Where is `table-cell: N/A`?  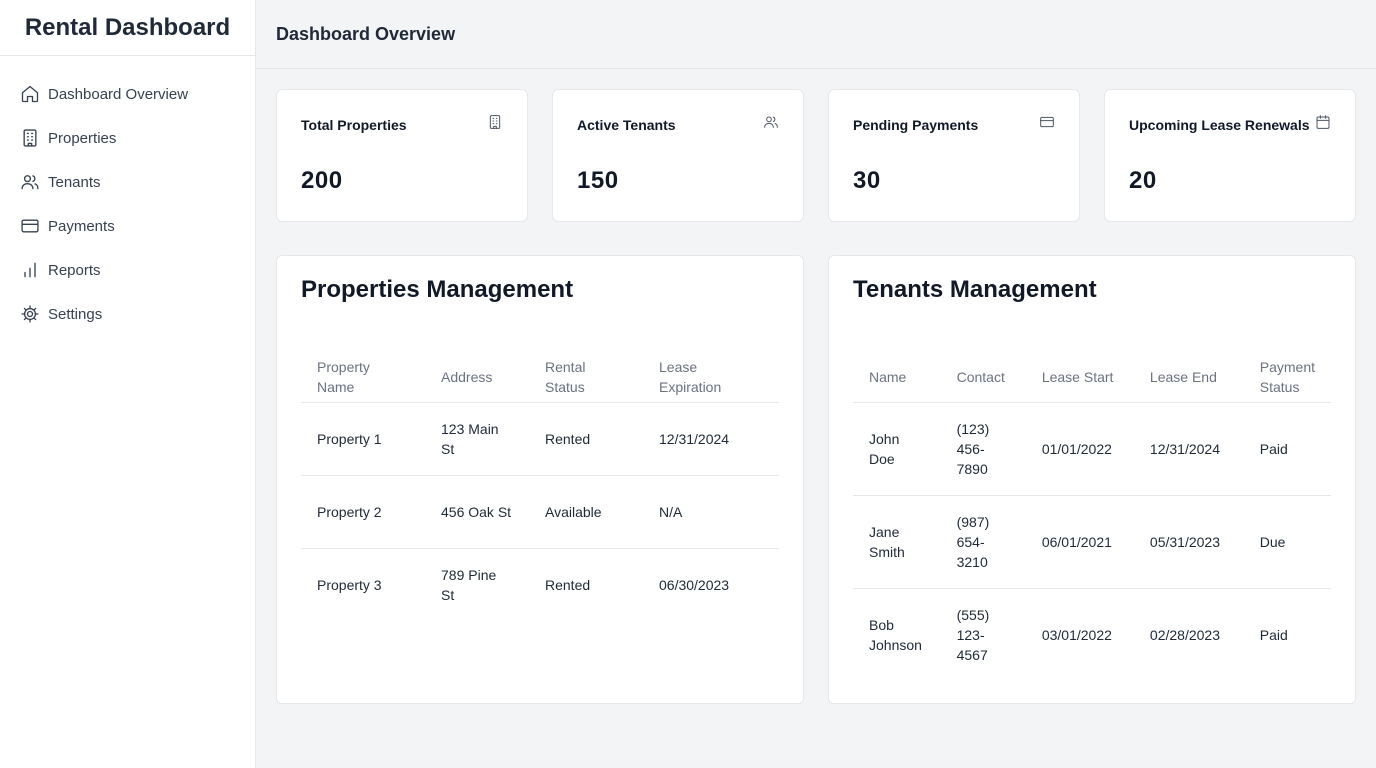
table-cell: N/A is located at coordinates (711, 512).